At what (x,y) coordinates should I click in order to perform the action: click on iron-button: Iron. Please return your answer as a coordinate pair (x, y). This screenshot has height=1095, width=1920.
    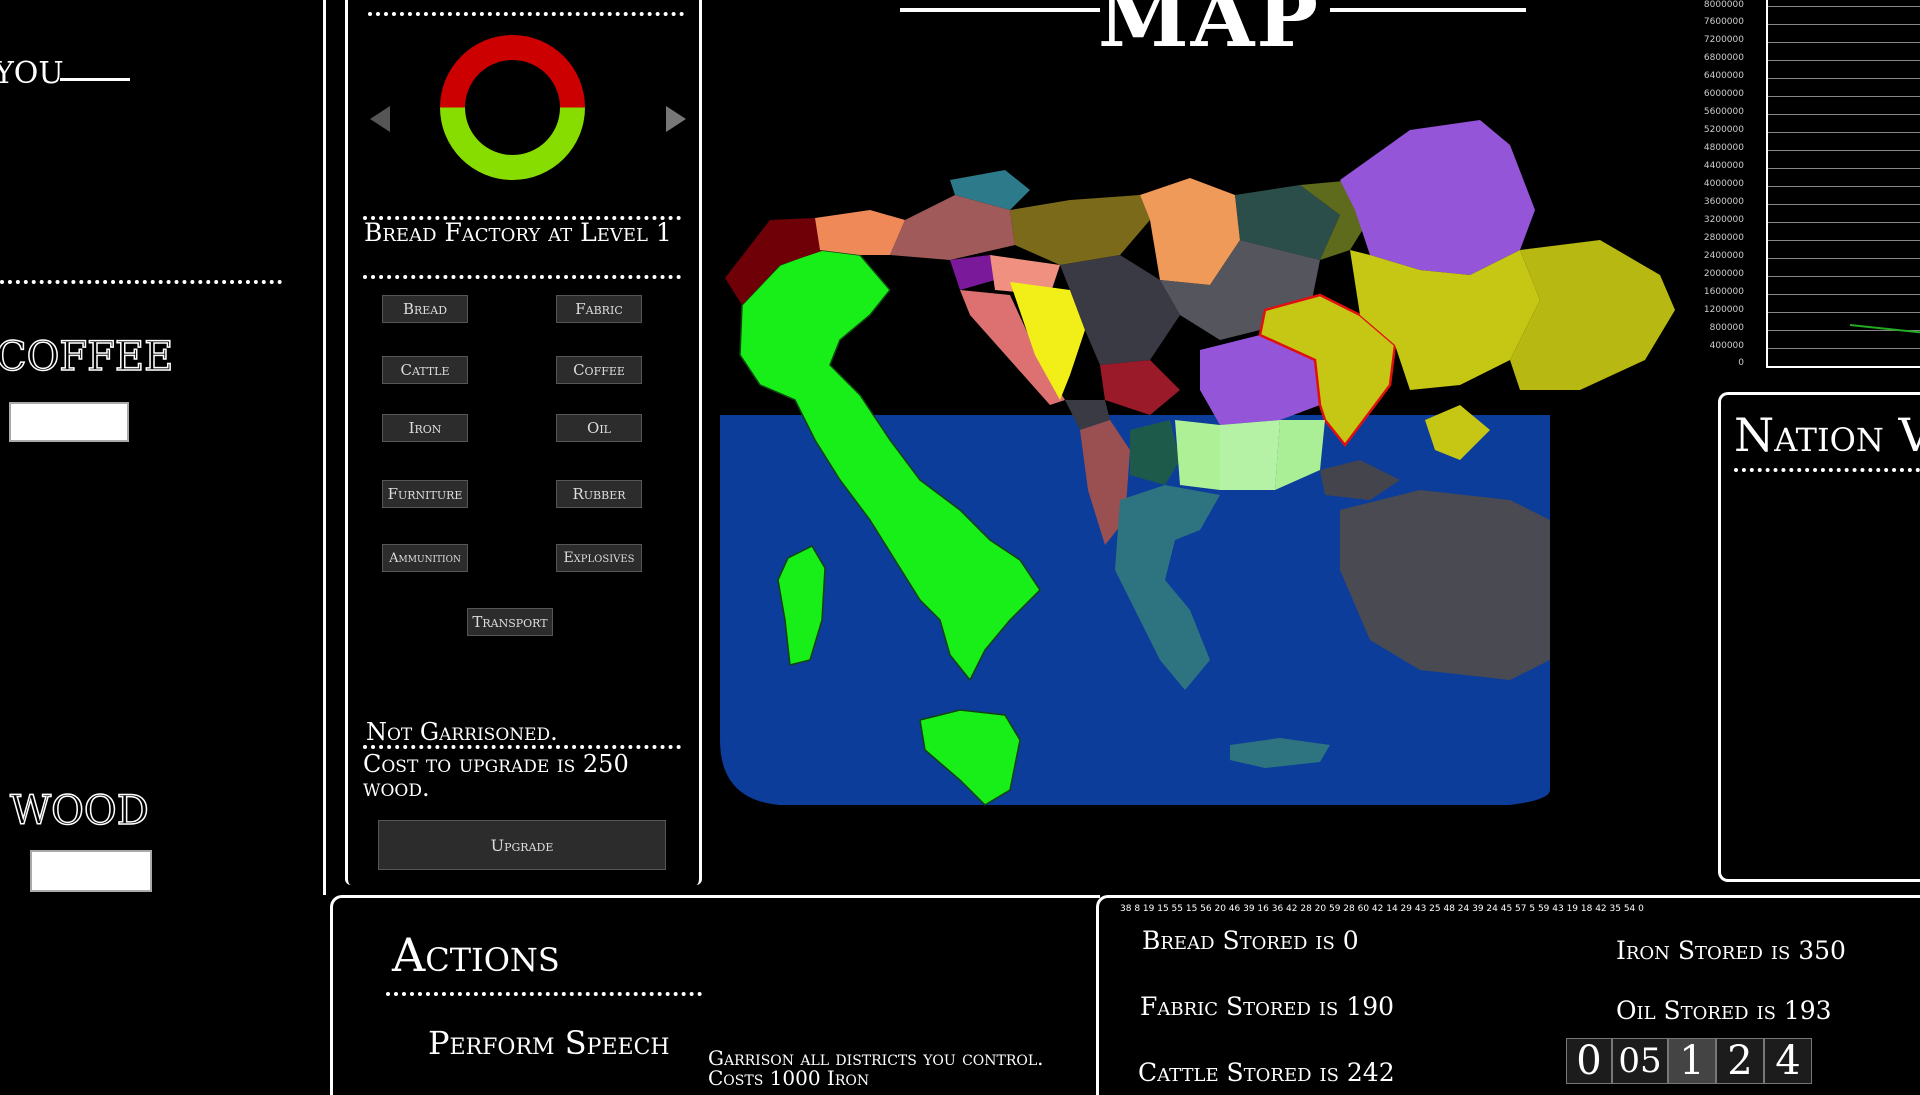
    Looking at the image, I should click on (425, 428).